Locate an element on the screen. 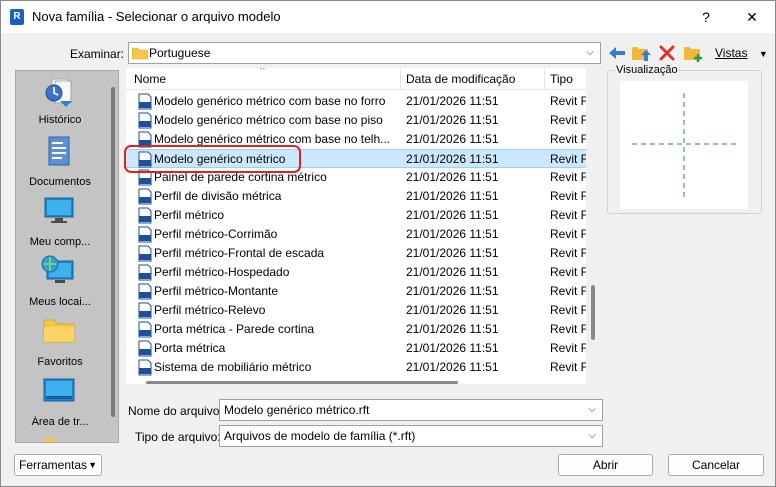 The width and height of the screenshot is (776, 487). filetype-label: Tipo de arquivo: is located at coordinates (178, 437).